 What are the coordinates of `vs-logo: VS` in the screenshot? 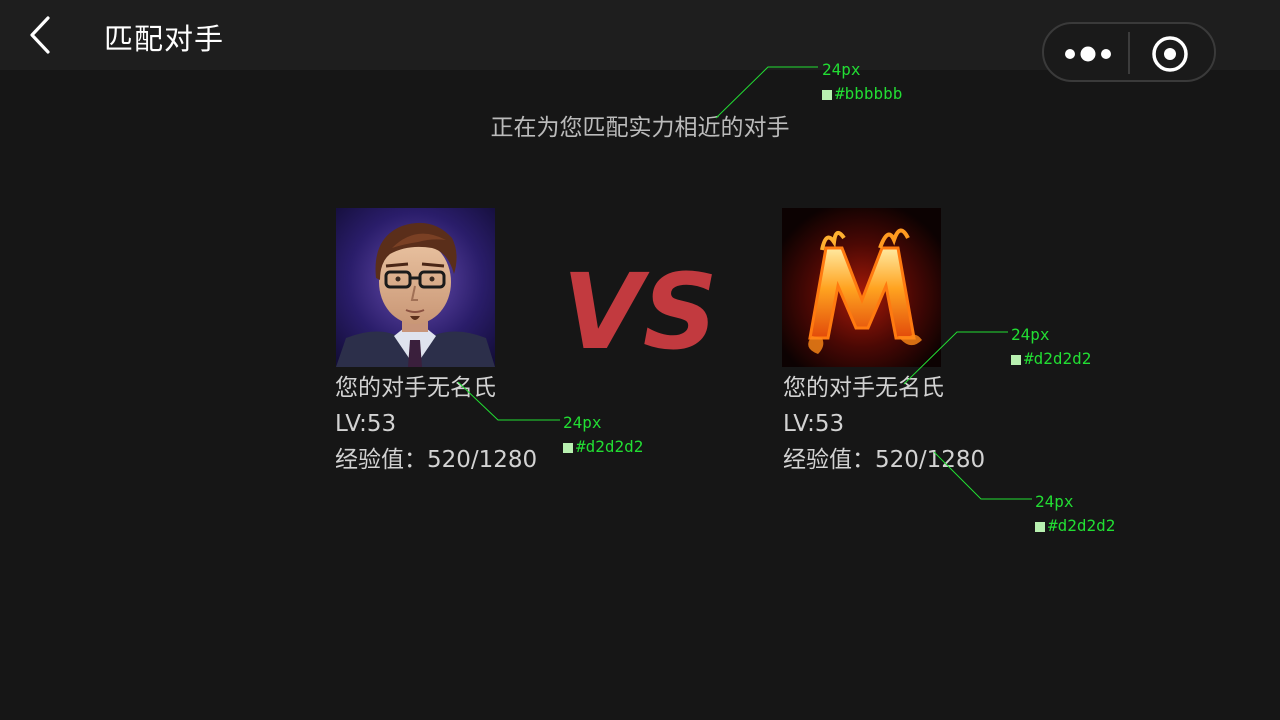 It's located at (640, 312).